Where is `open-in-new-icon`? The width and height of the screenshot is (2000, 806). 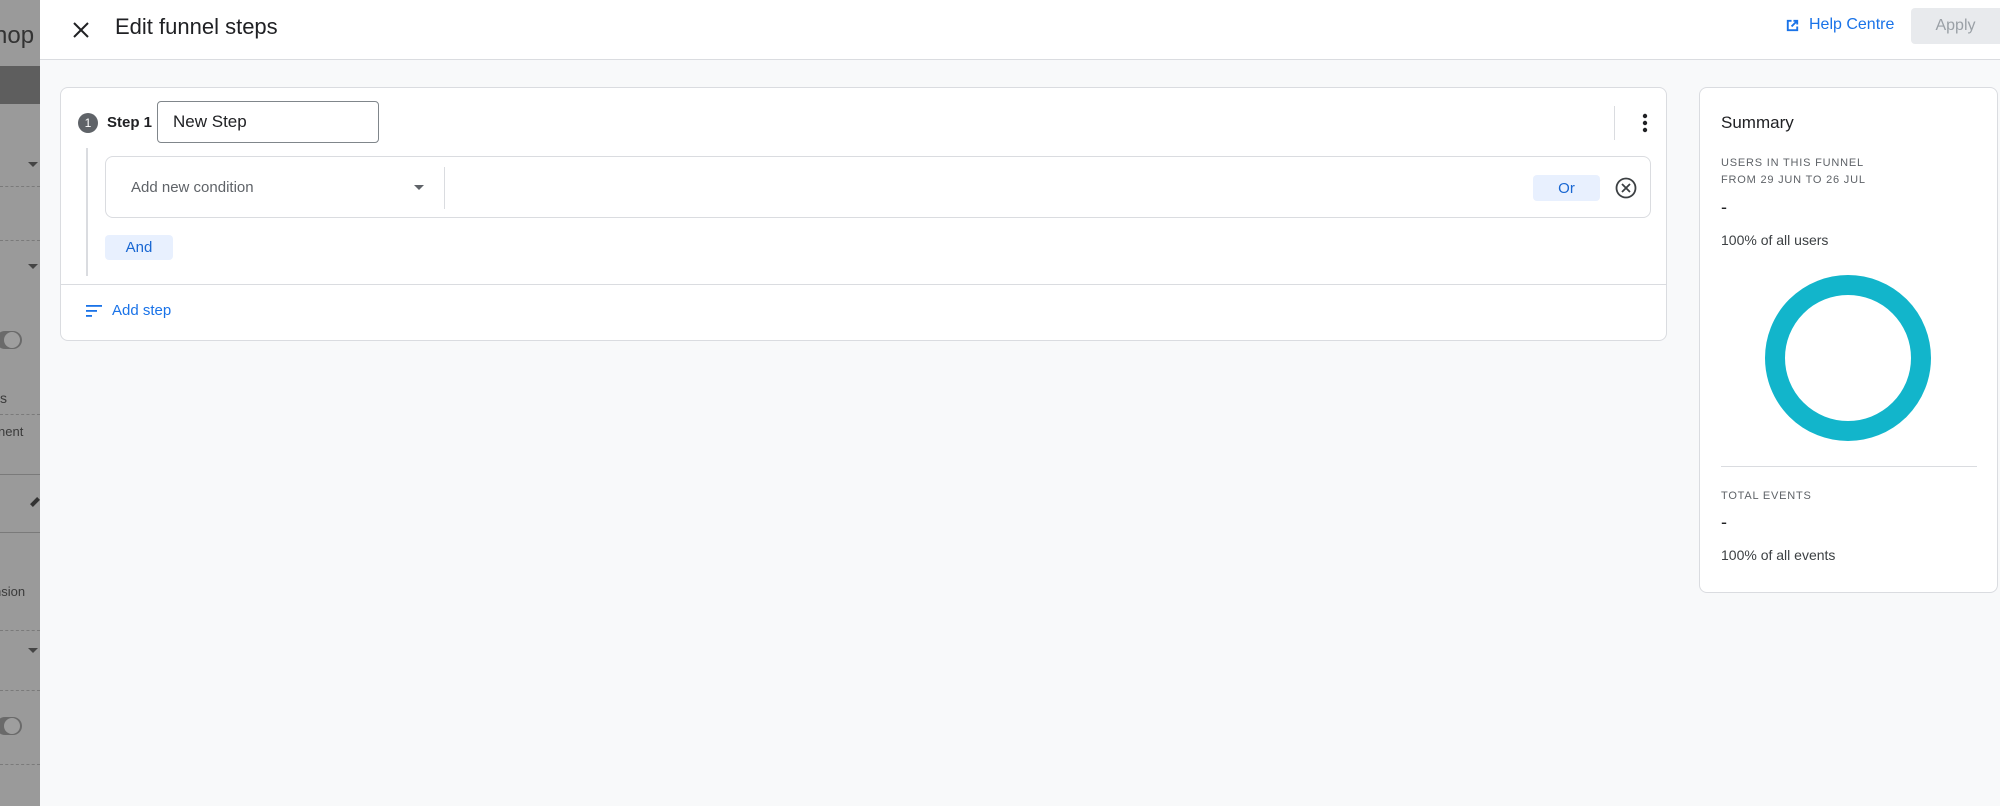
open-in-new-icon is located at coordinates (1792, 25).